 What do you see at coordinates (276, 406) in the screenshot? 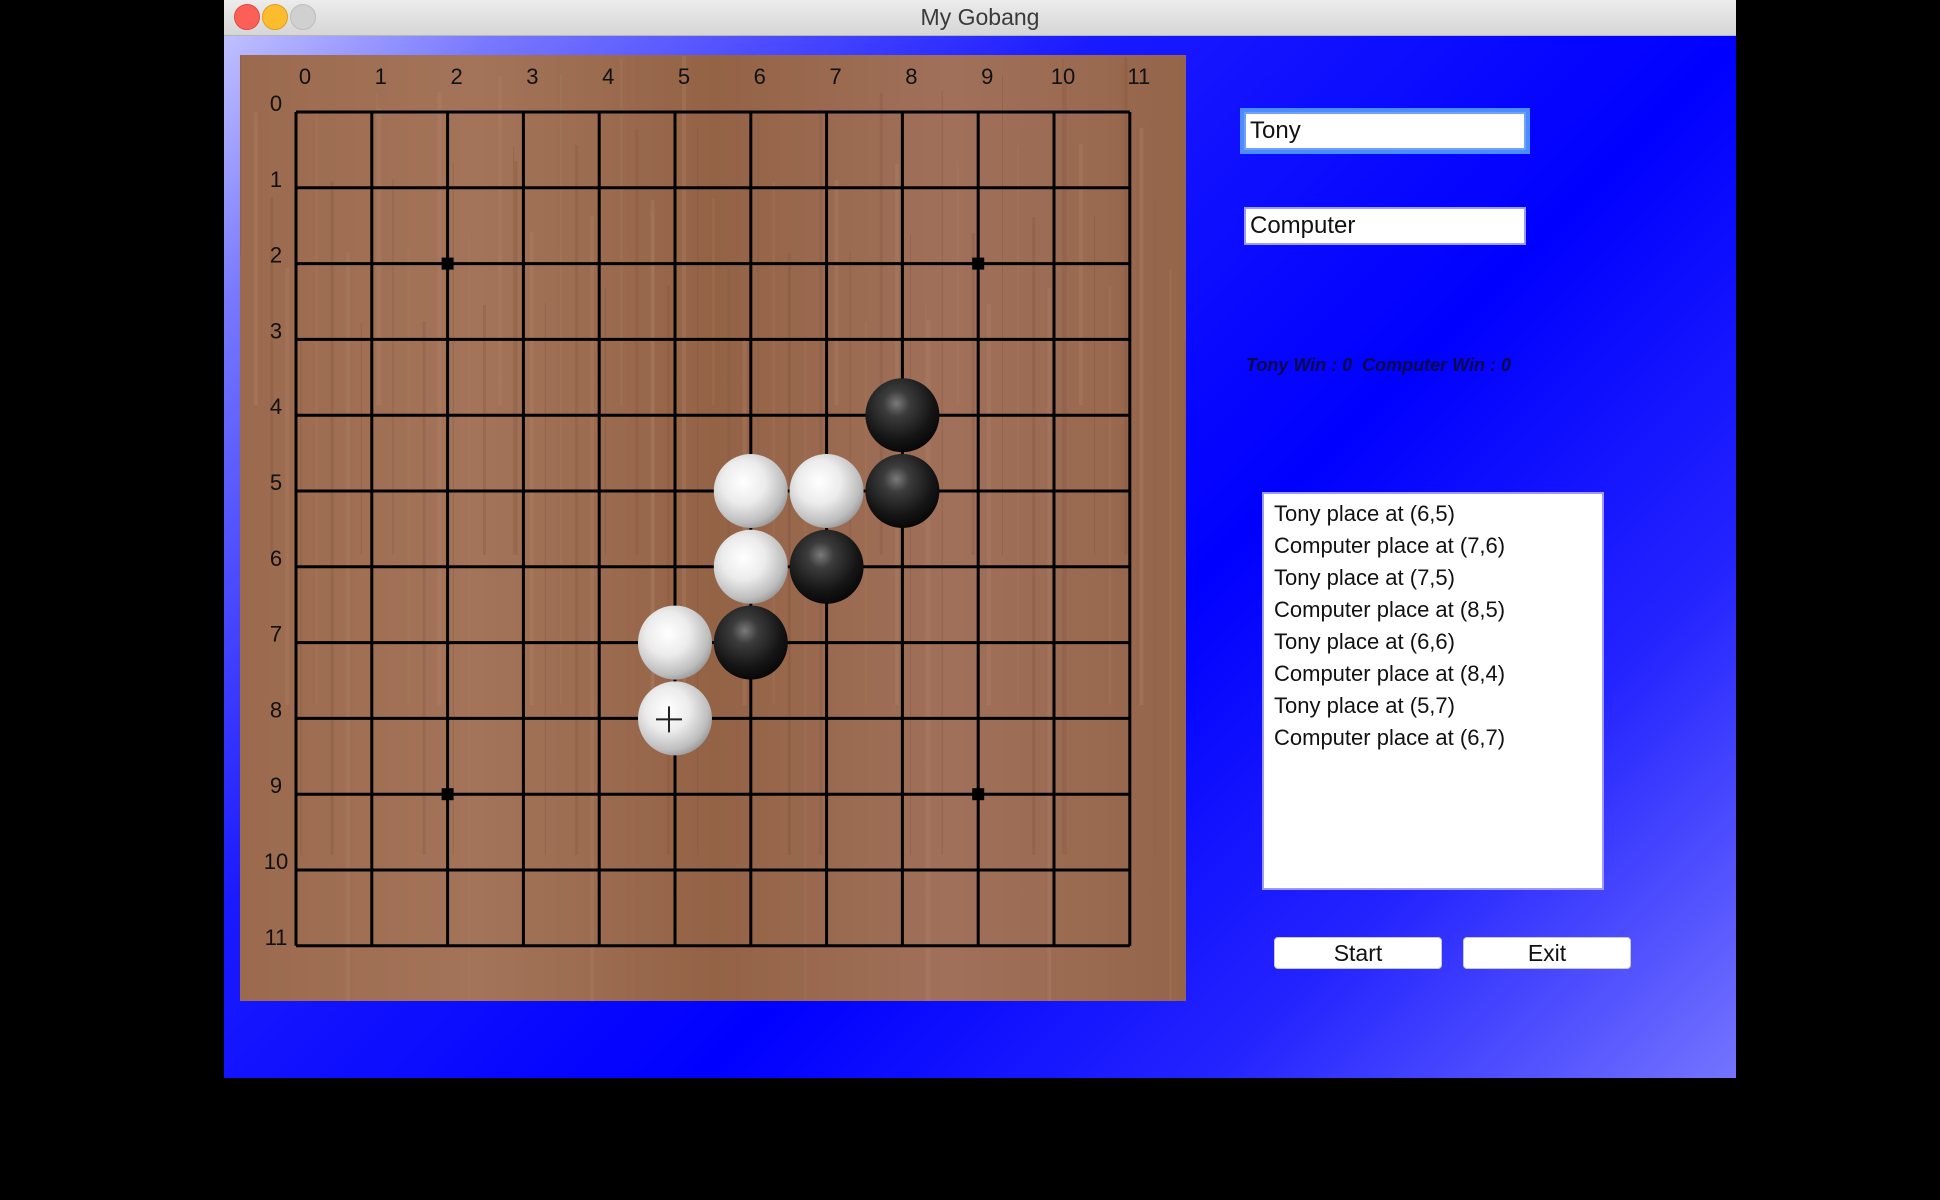
I see `row-label: 4` at bounding box center [276, 406].